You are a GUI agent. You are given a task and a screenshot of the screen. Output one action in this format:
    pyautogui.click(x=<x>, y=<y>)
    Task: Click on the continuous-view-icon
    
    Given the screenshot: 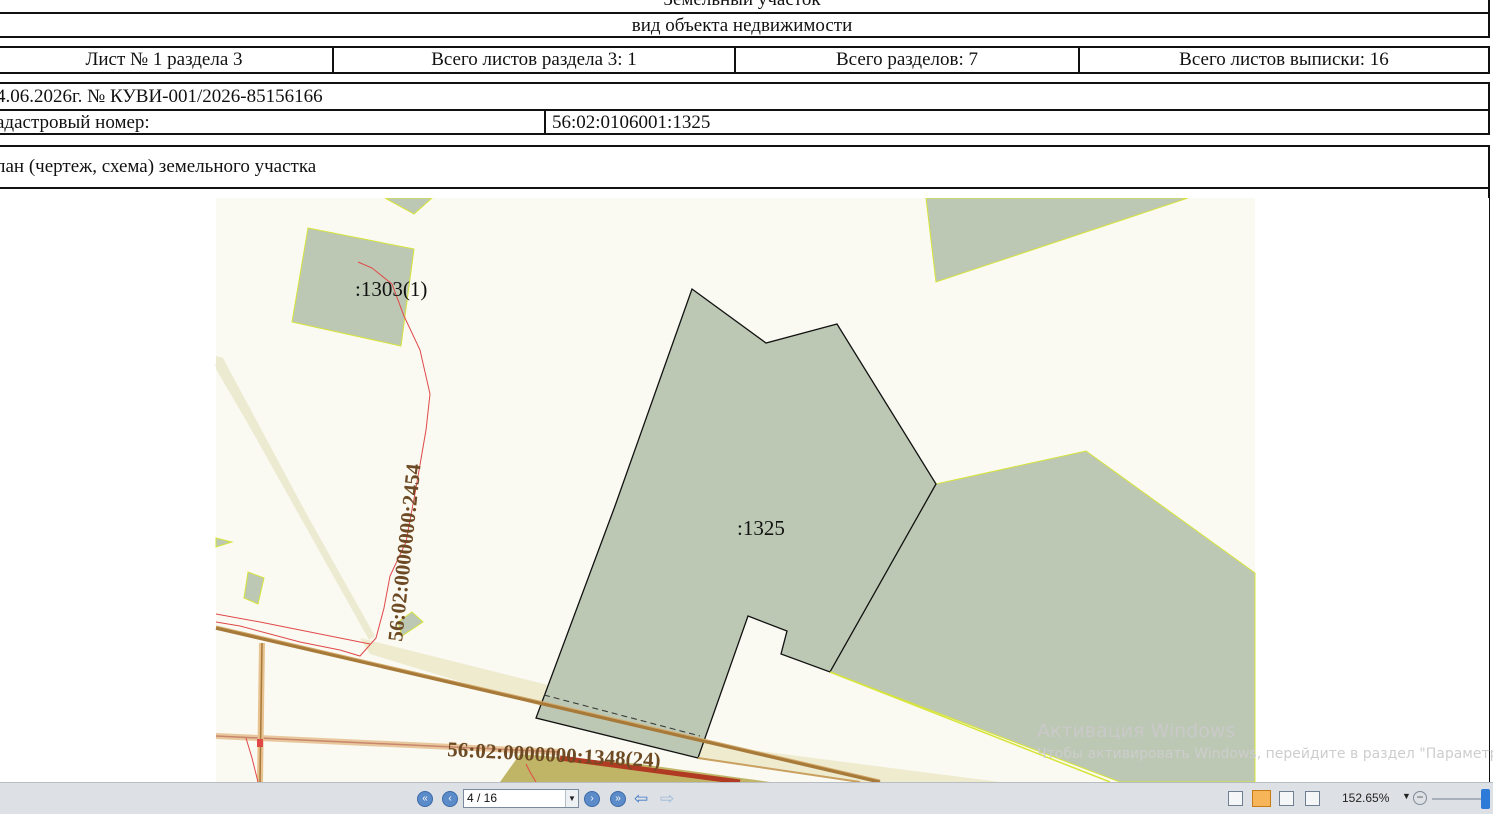 What is the action you would take?
    pyautogui.click(x=1261, y=798)
    